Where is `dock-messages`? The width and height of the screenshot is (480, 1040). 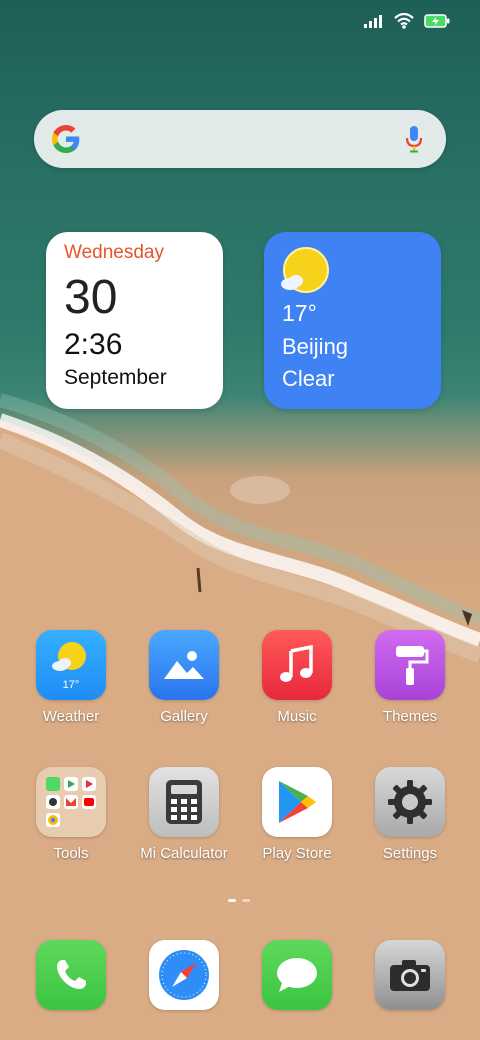
dock-messages is located at coordinates (297, 975).